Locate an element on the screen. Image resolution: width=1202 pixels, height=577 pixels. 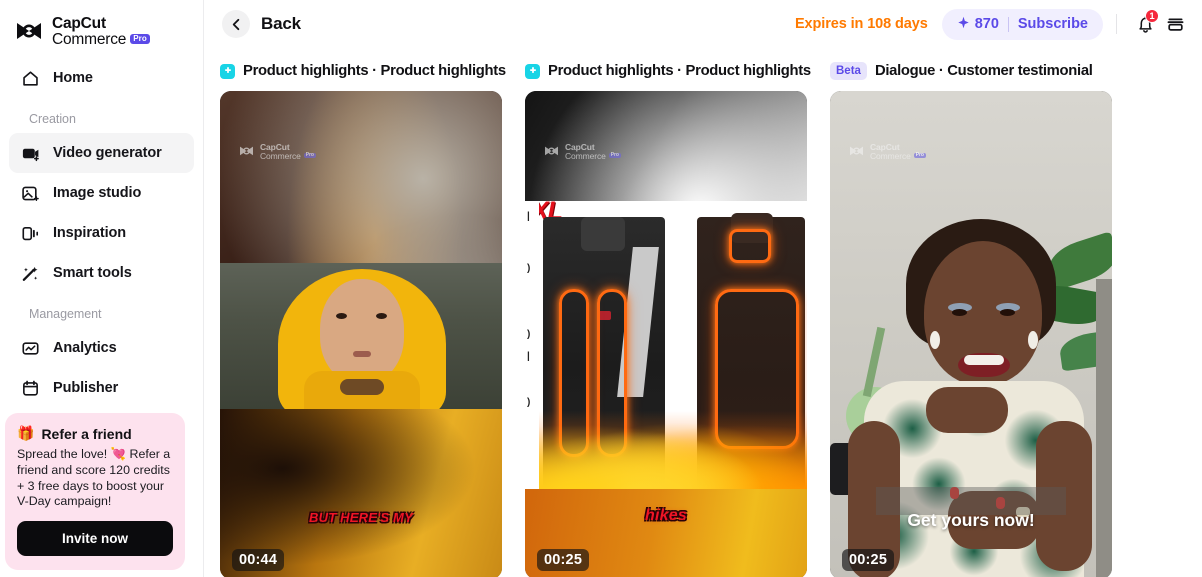
analytics-icon is located at coordinates (30, 348).